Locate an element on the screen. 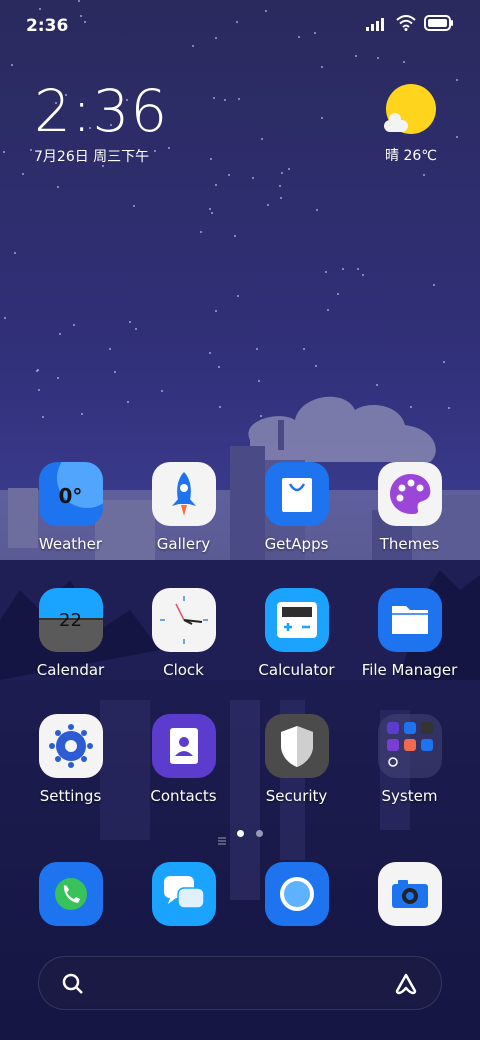  dock-messages is located at coordinates (183, 894).